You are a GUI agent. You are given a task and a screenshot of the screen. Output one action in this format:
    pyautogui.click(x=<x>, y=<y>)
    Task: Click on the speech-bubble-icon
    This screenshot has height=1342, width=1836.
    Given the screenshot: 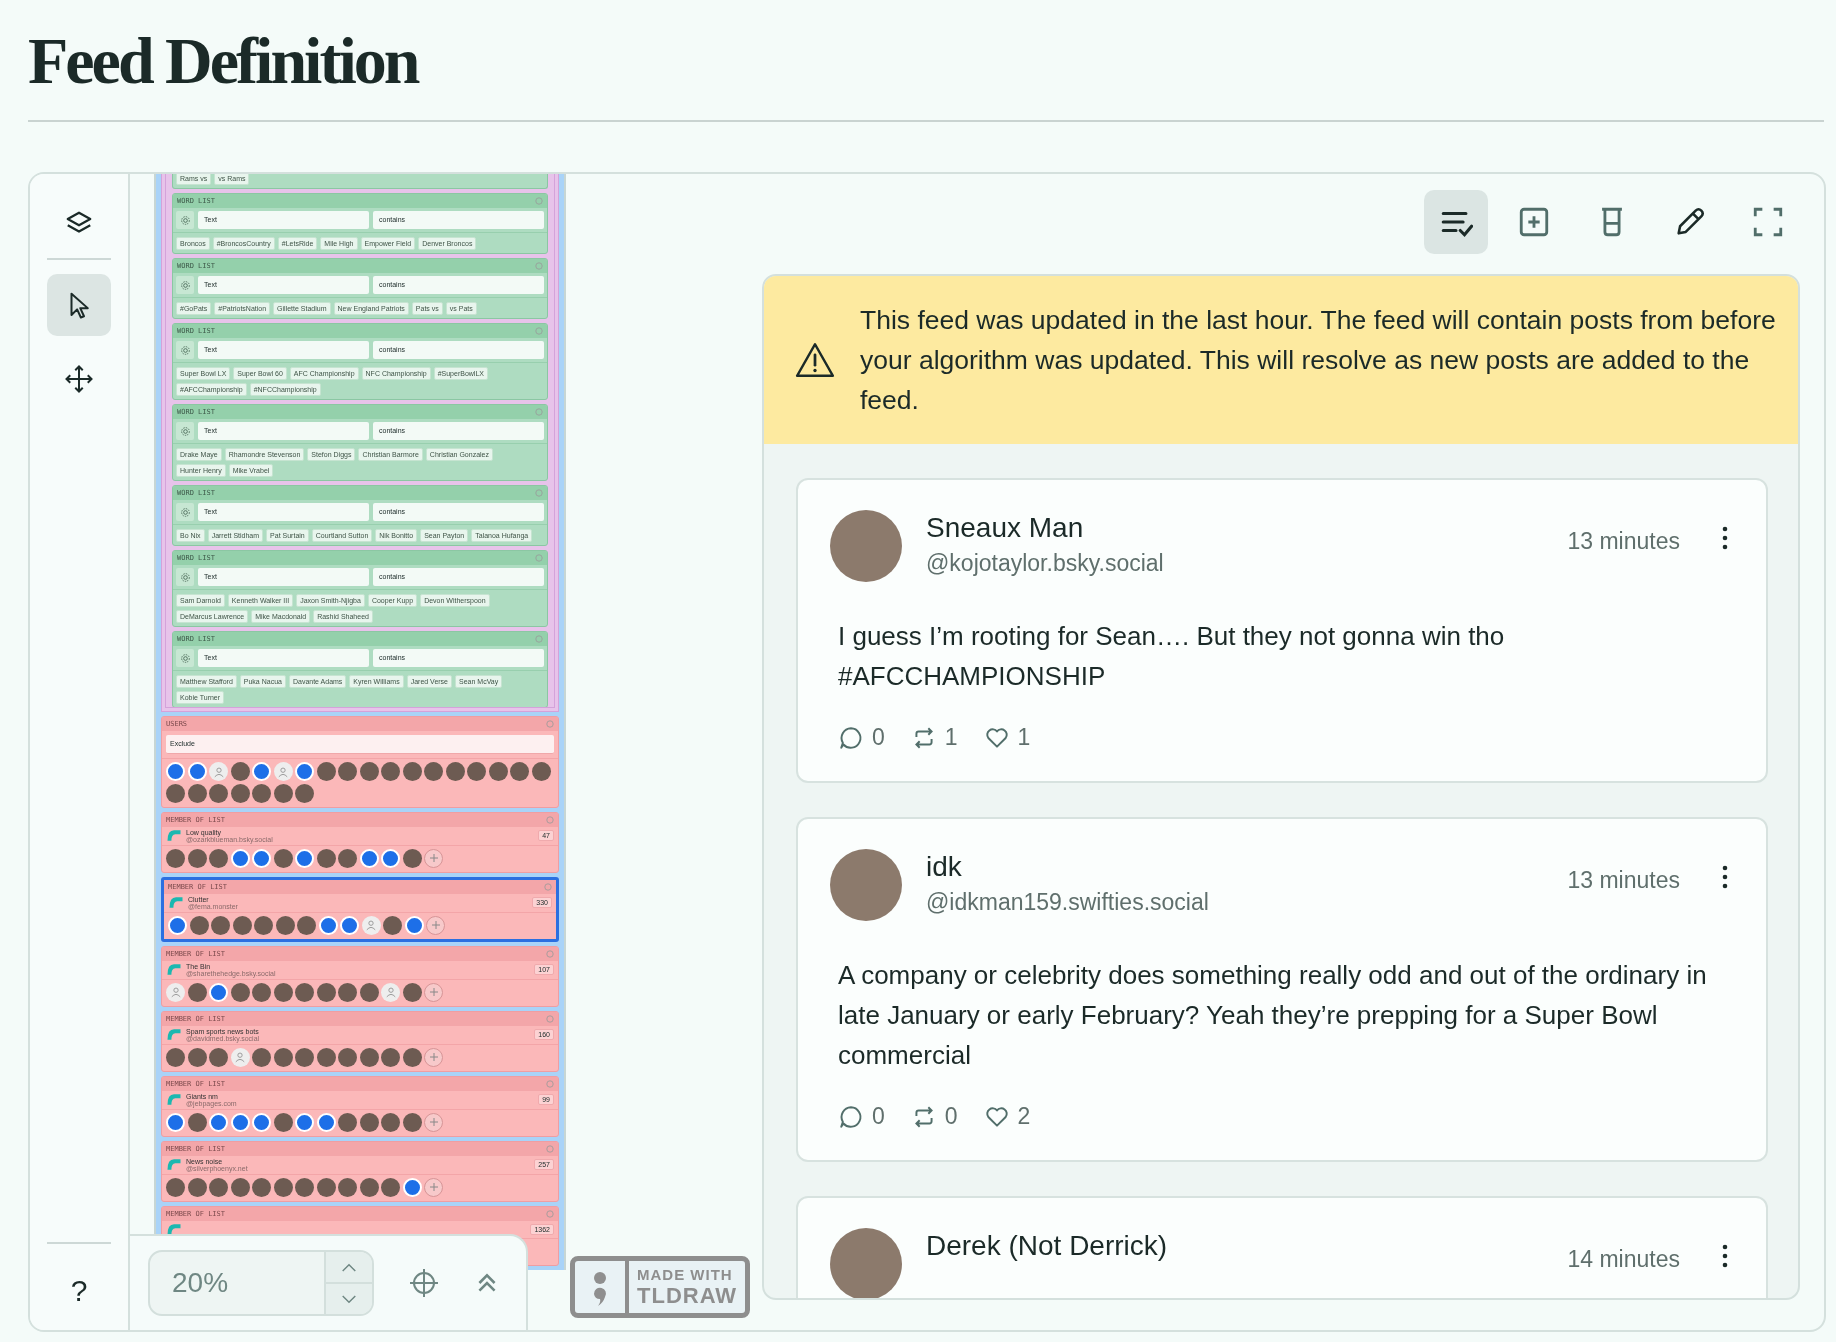 What is the action you would take?
    pyautogui.click(x=851, y=1116)
    